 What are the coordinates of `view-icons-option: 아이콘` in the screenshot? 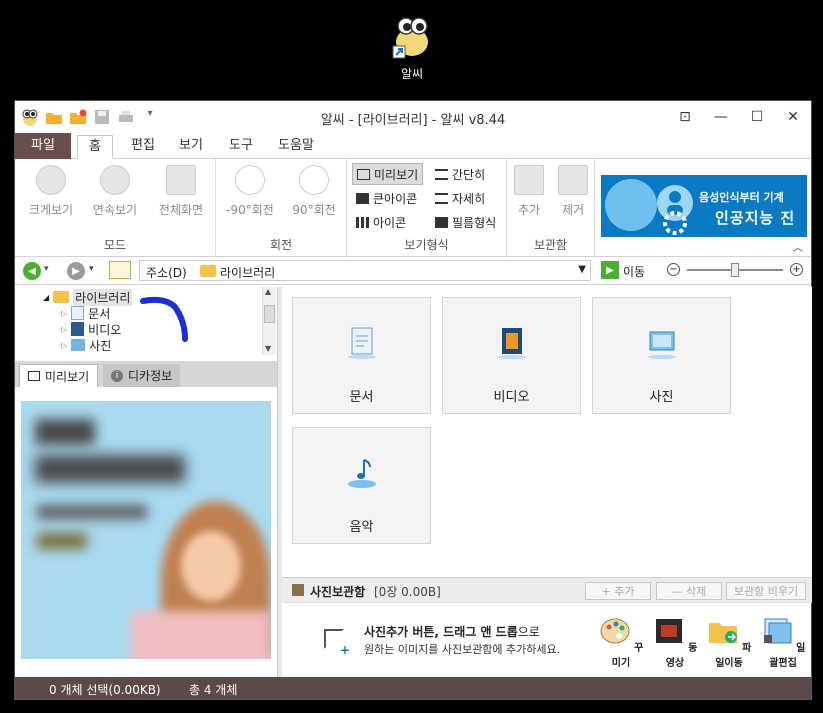 It's located at (381, 222).